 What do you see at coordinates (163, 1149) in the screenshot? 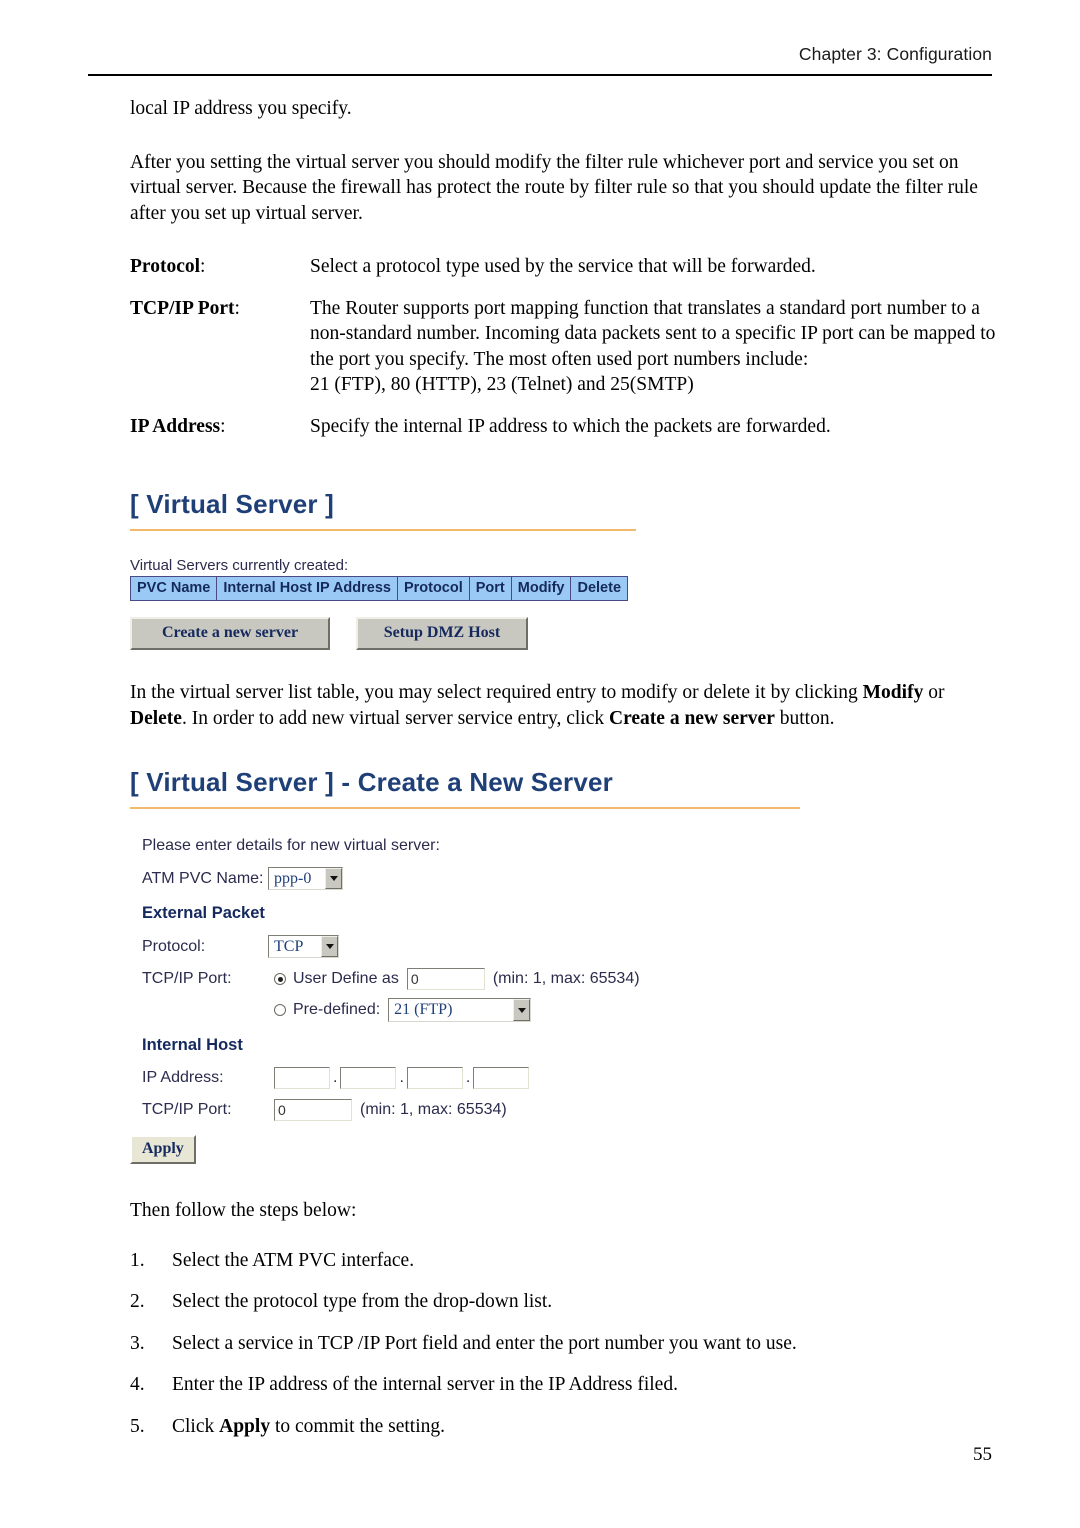
I see `apply-button: Apply` at bounding box center [163, 1149].